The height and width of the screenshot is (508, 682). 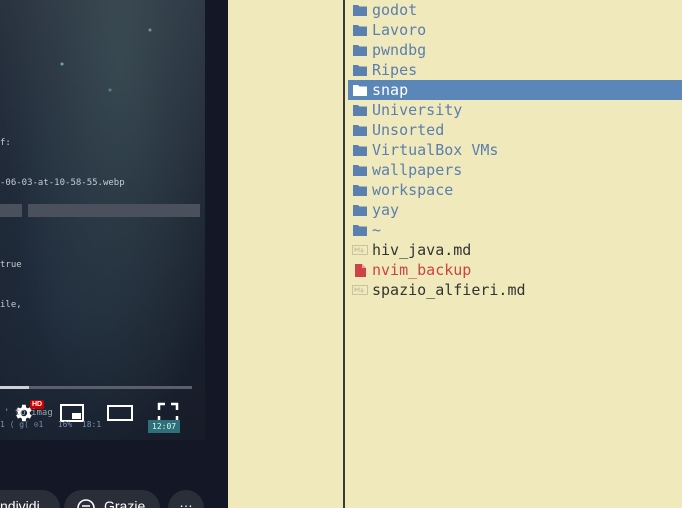 I want to click on clock-label: 12:07, so click(x=164, y=426).